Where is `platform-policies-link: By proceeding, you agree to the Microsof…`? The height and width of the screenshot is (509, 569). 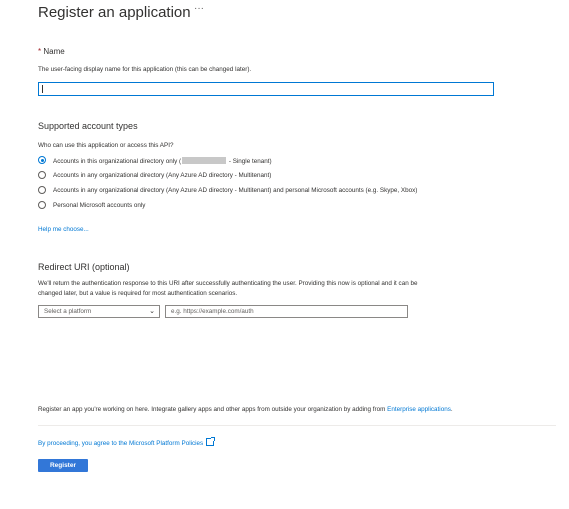 platform-policies-link: By proceeding, you agree to the Microsof… is located at coordinates (127, 442).